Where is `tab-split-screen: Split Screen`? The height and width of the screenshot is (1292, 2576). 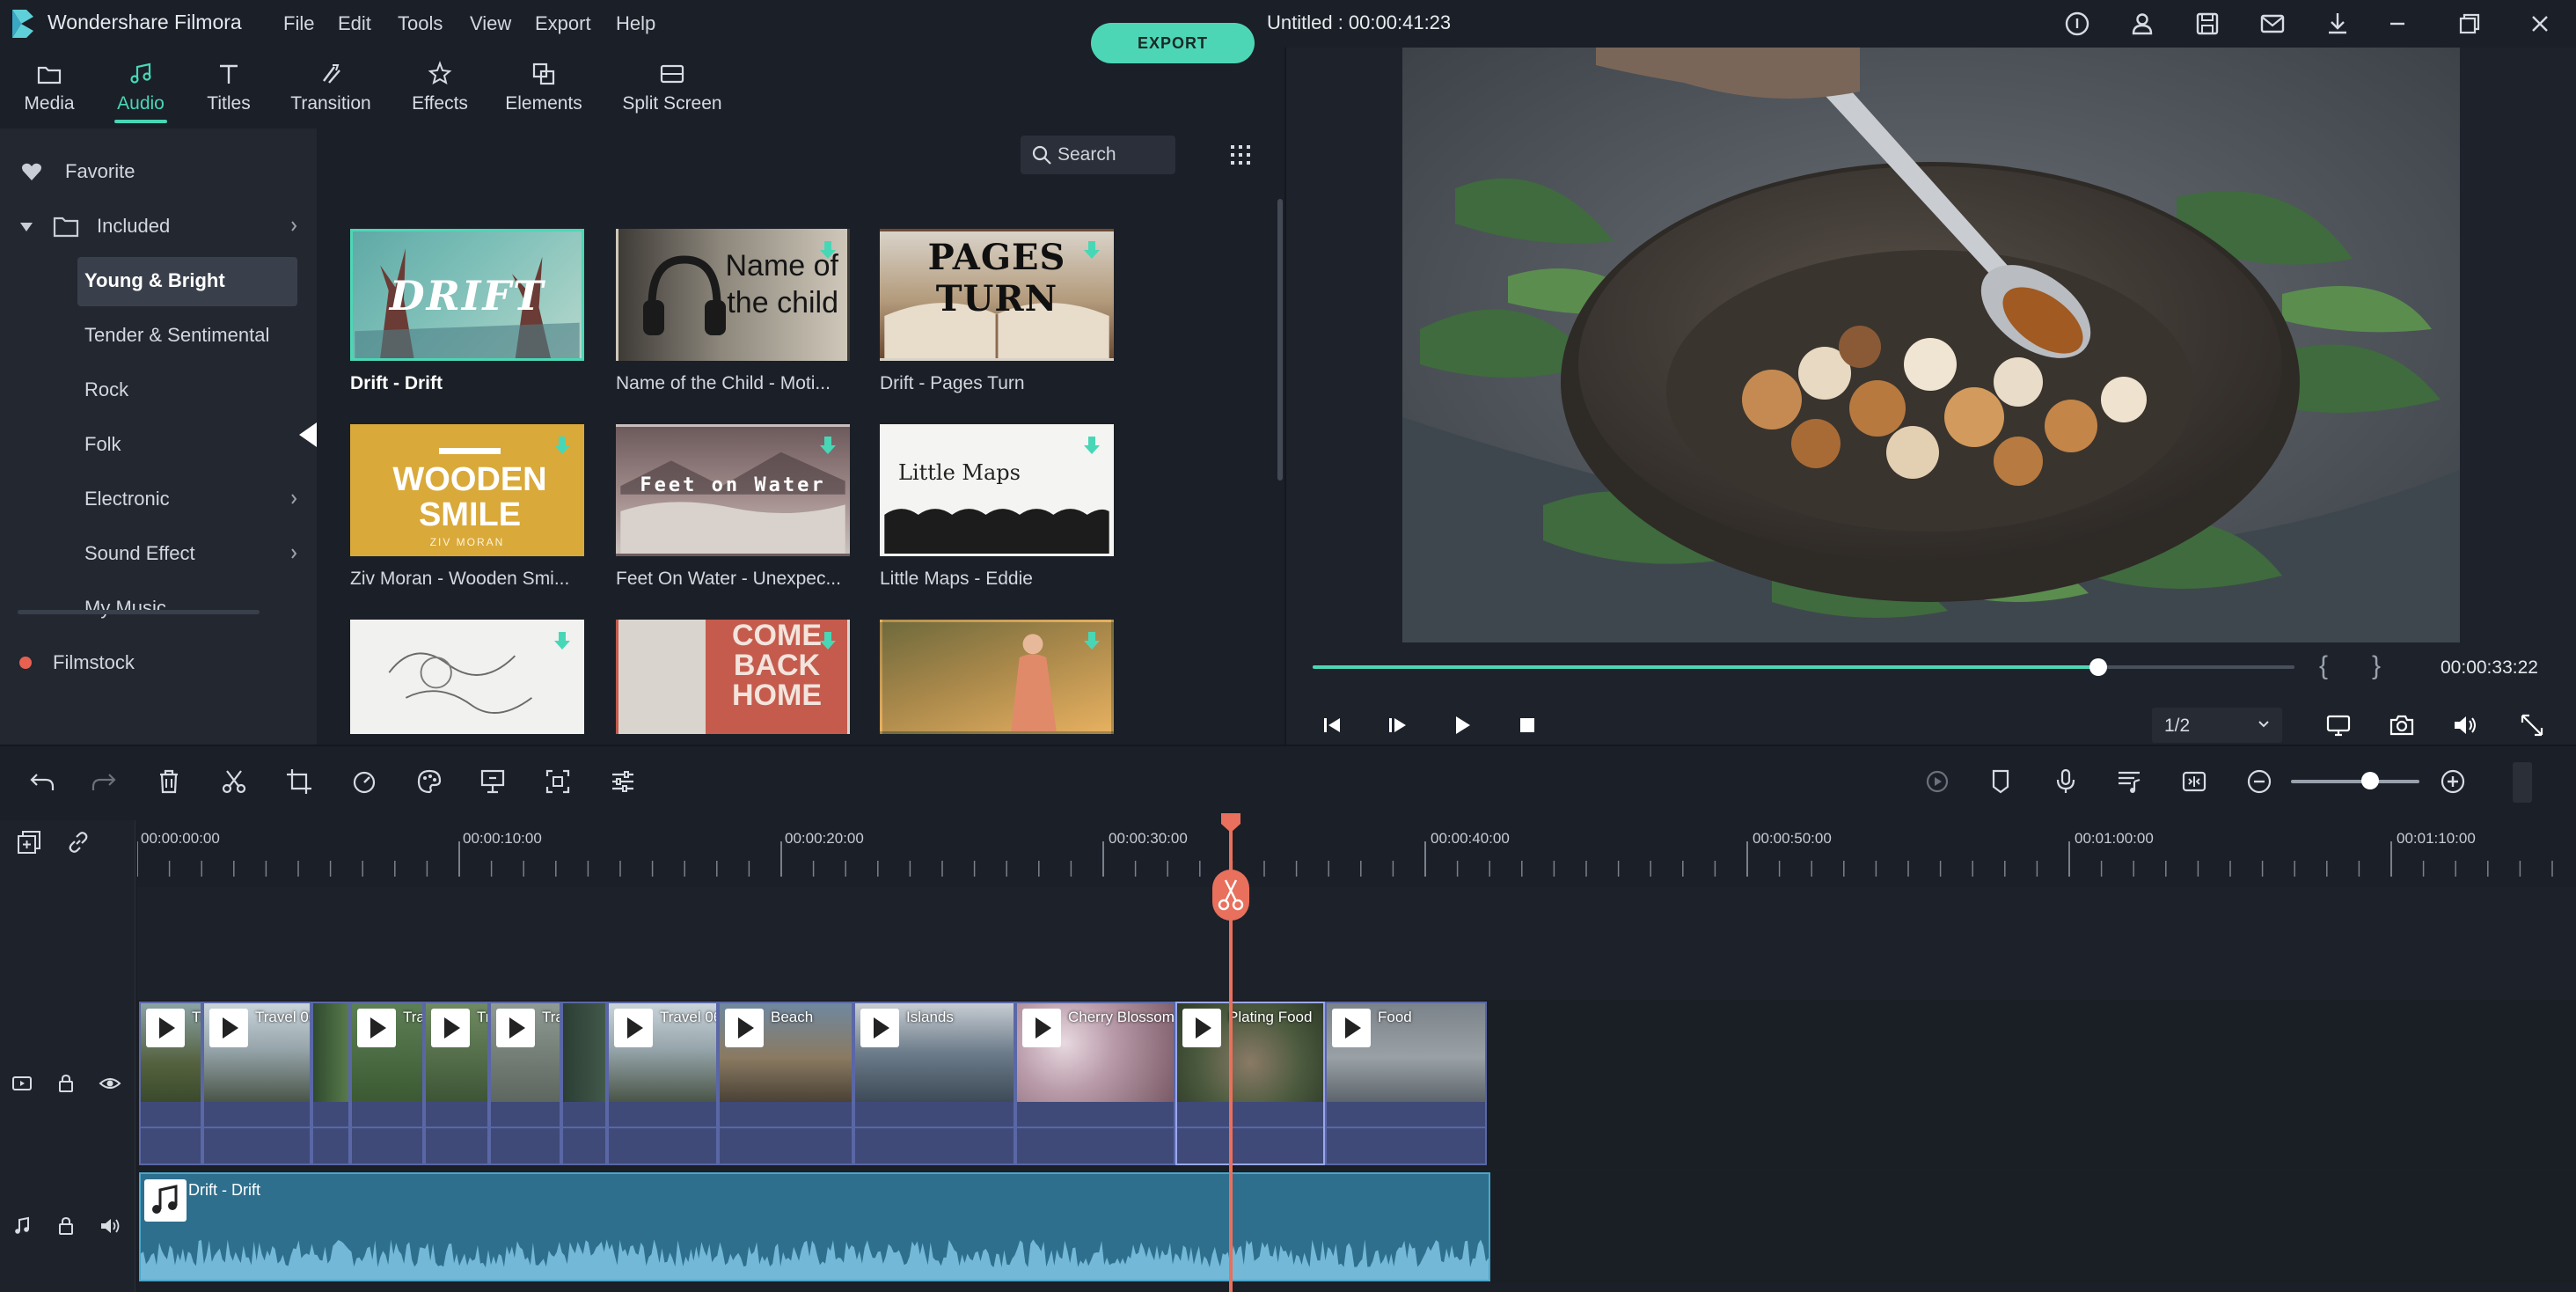 tab-split-screen: Split Screen is located at coordinates (672, 88).